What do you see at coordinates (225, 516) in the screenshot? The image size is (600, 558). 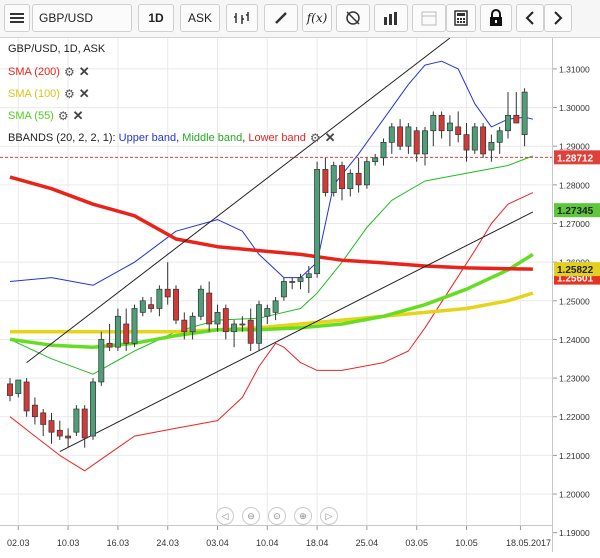 I see `nav-back-button: ◁` at bounding box center [225, 516].